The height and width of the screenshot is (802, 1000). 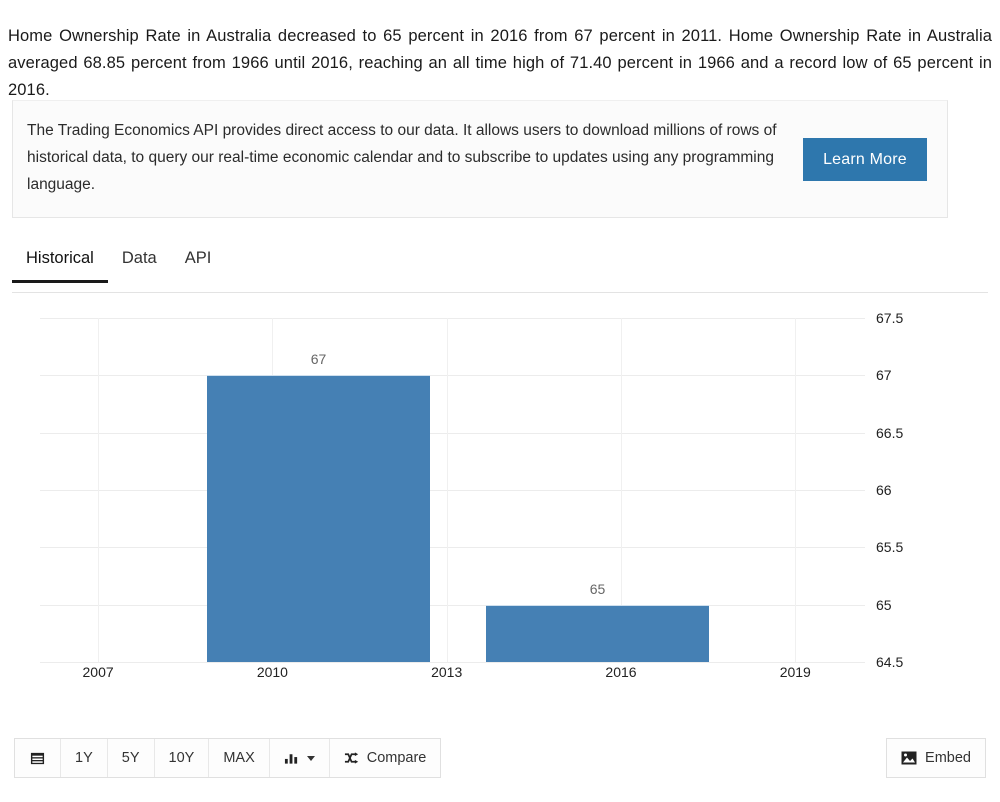 I want to click on y-axis-tick-label: 65.5, so click(x=890, y=547).